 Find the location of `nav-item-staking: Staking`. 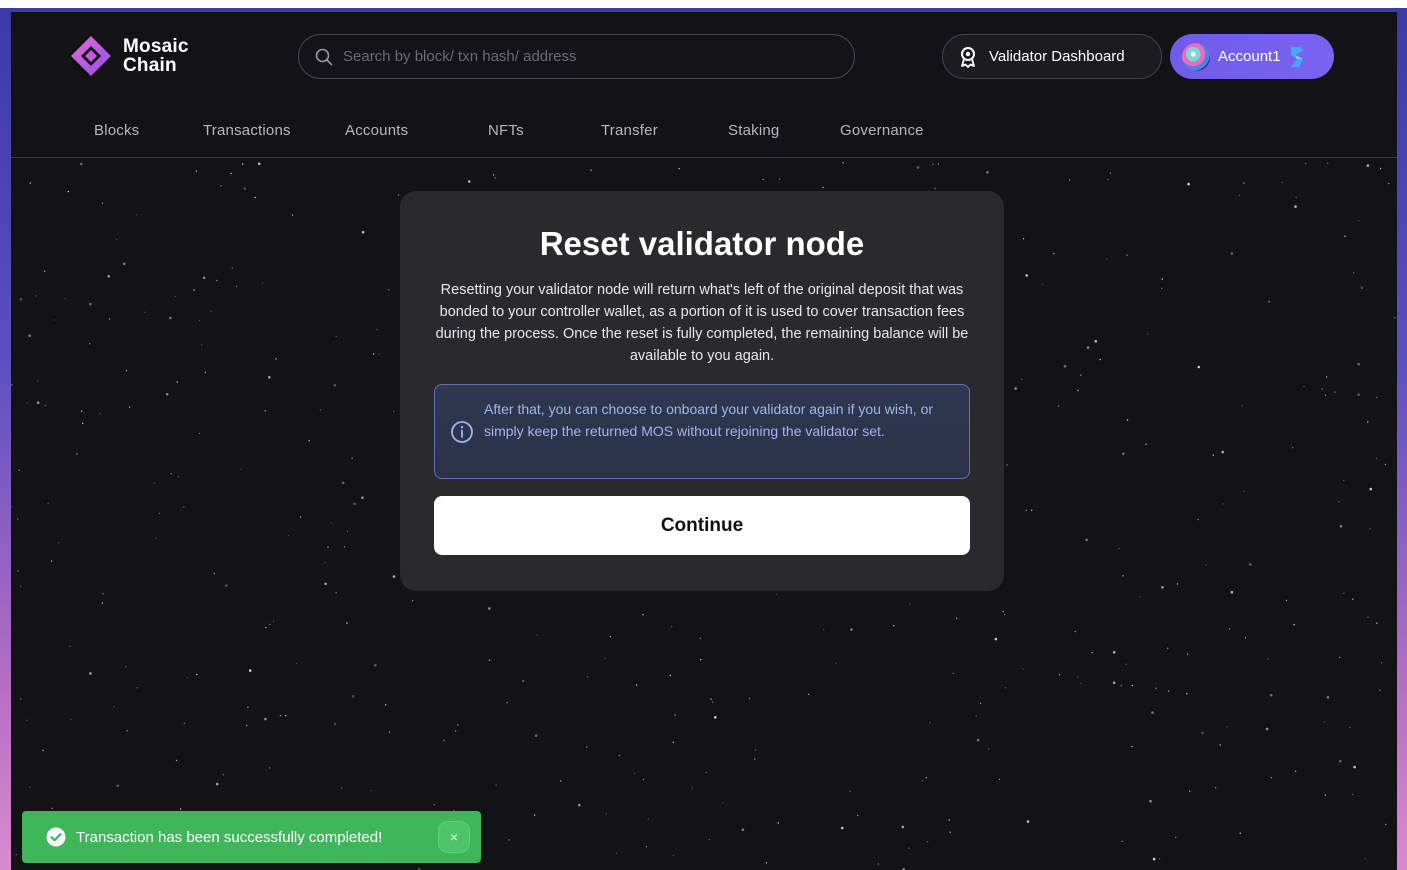

nav-item-staking: Staking is located at coordinates (753, 130).